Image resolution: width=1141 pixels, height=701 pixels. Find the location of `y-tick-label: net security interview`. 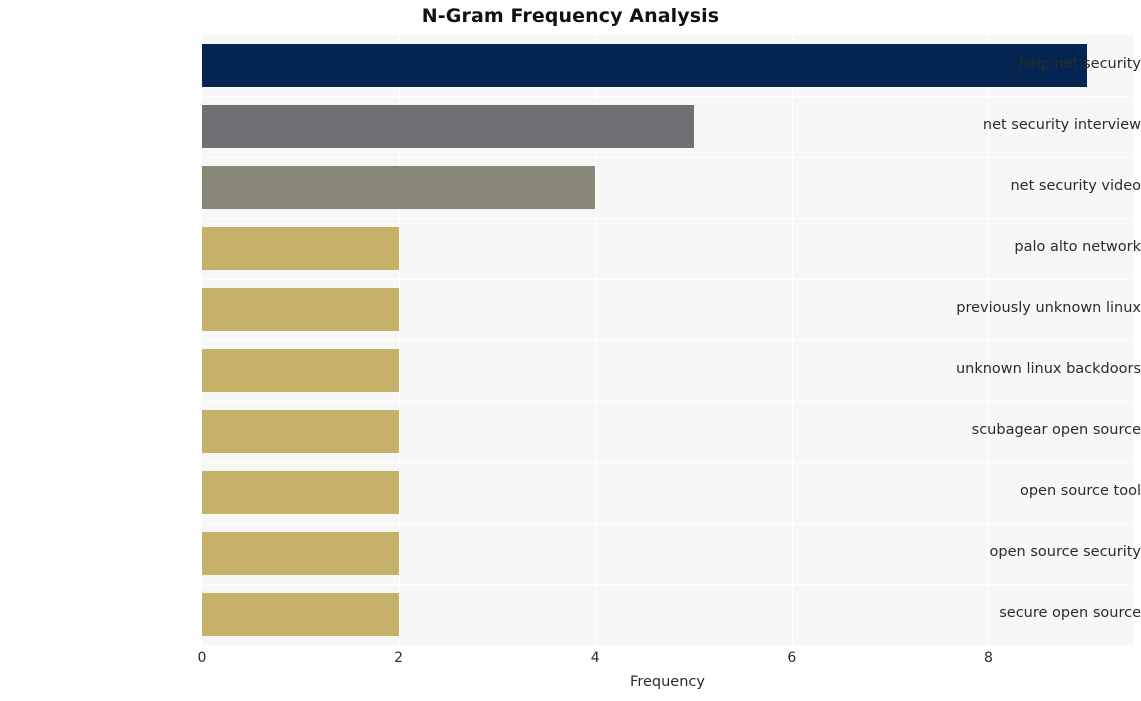

y-tick-label: net security interview is located at coordinates (1061, 124).